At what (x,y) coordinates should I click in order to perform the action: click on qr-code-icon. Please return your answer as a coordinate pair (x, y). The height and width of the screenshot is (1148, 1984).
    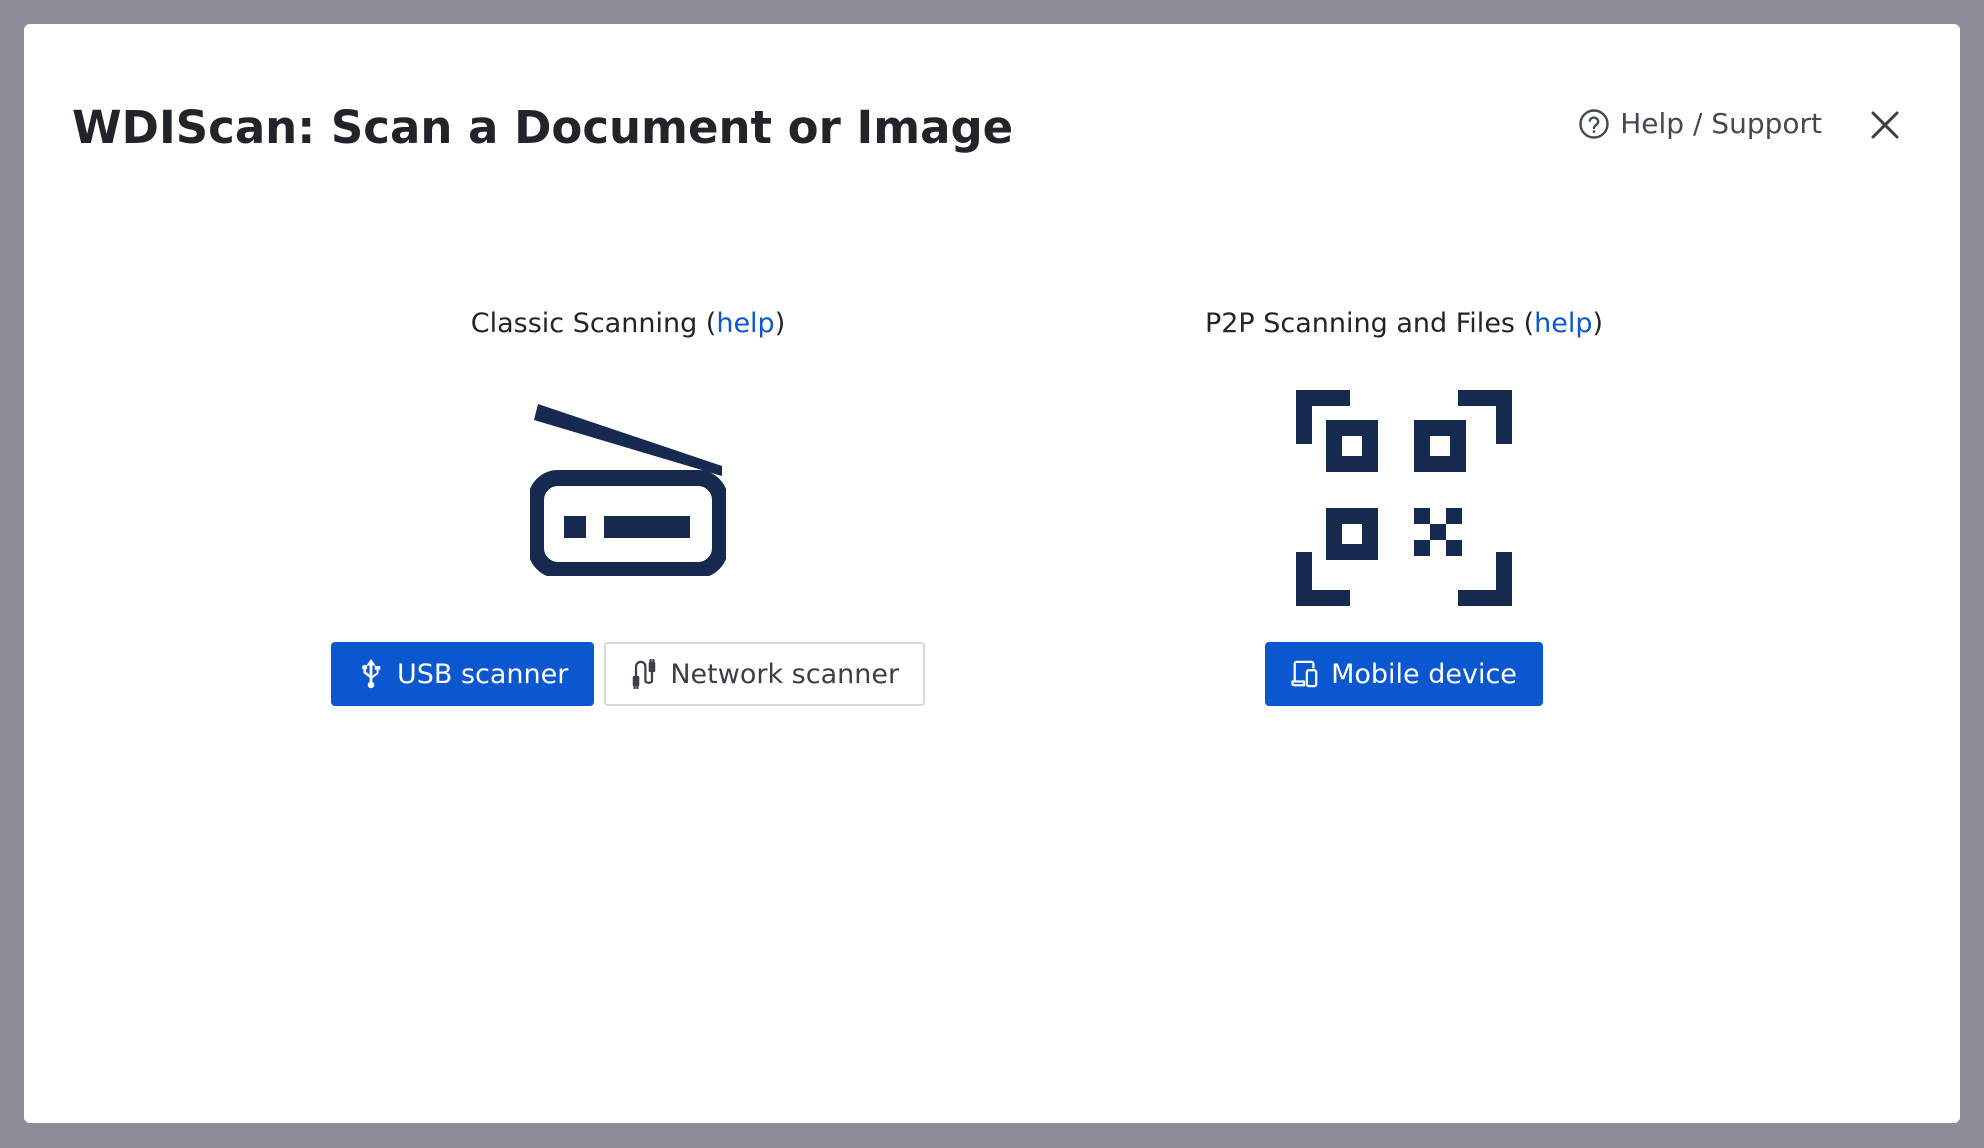
    Looking at the image, I should click on (1404, 498).